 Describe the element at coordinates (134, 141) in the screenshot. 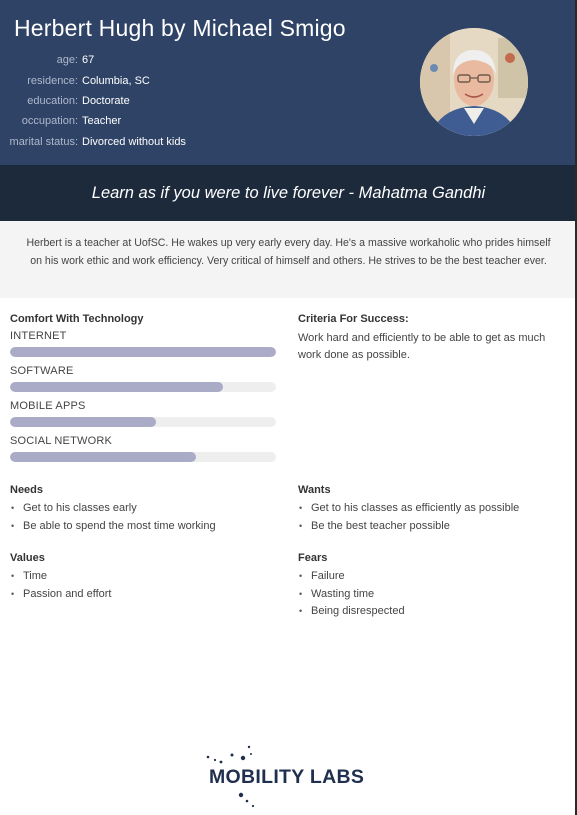

I see `fact-value: Divorced without kids` at that location.